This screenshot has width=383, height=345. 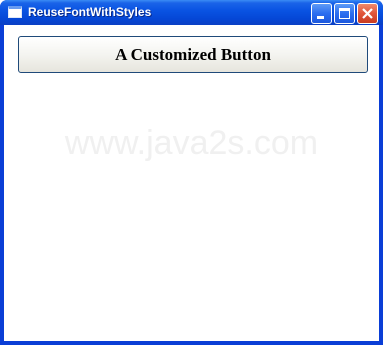 I want to click on close-icon, so click(x=367, y=13).